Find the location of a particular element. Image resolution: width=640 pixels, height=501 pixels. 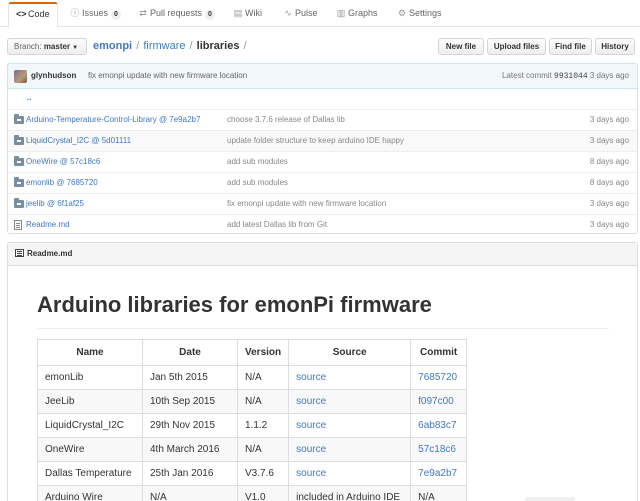

commit-link: 57c18c6 is located at coordinates (437, 449).